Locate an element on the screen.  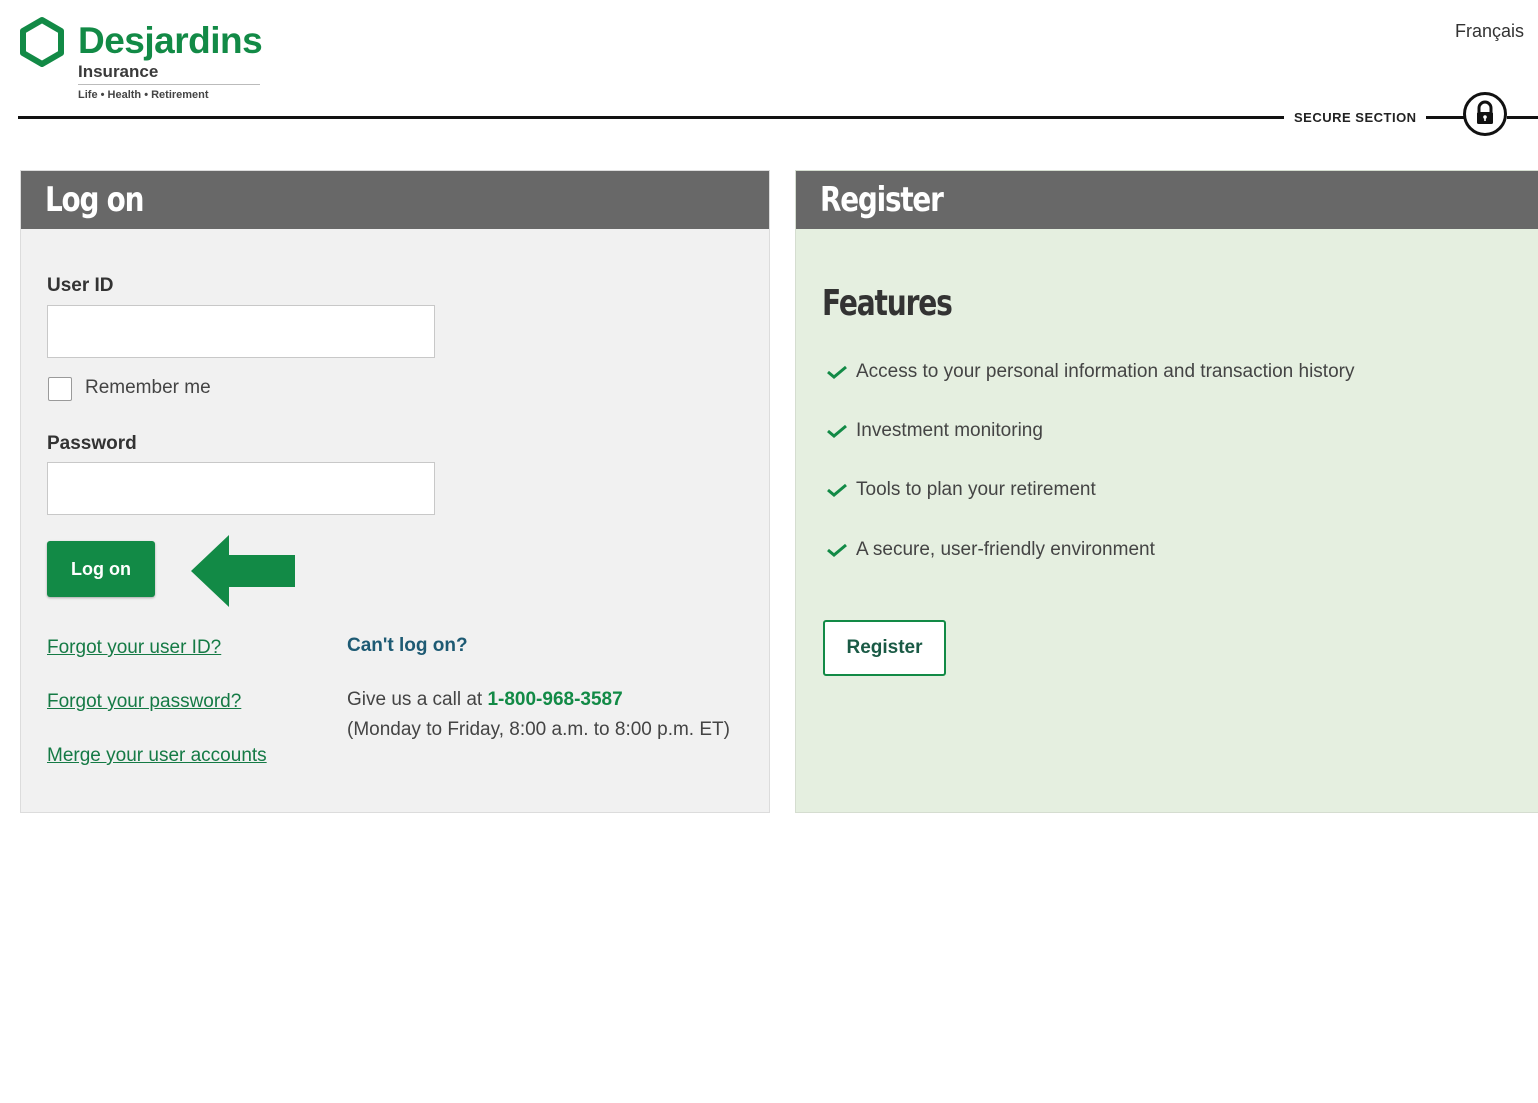
help-call-prefix: Give us a call at is located at coordinates (417, 699).